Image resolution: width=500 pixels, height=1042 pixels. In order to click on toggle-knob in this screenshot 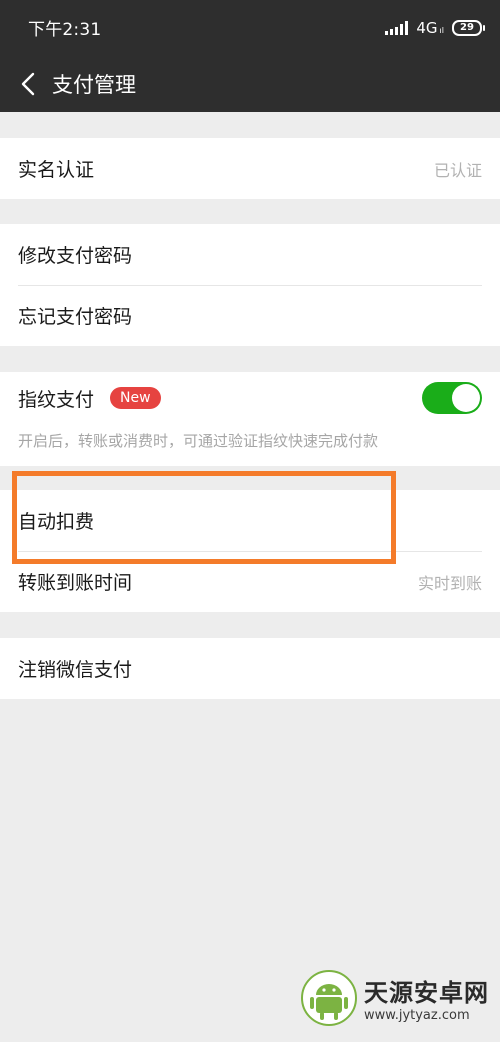, I will do `click(466, 398)`.